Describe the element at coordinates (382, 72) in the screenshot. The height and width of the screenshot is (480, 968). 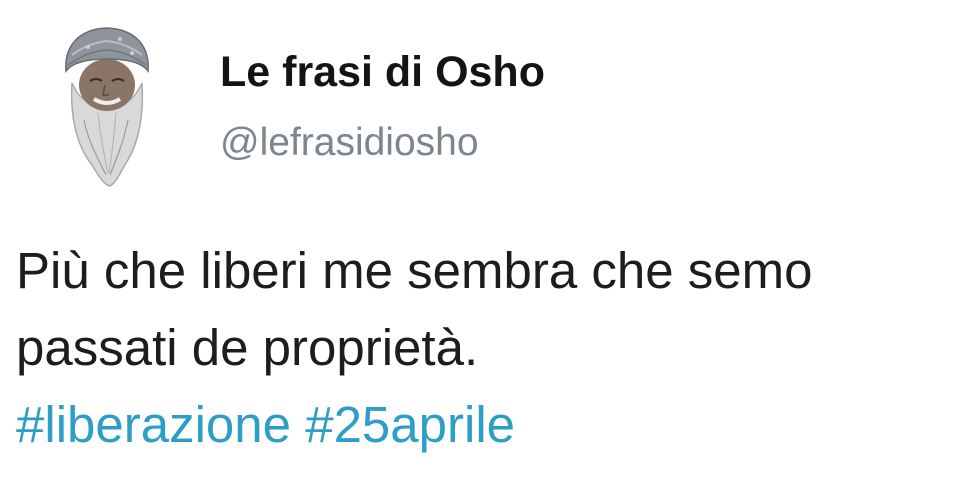
I see `display-name: Le frasi di Osho` at that location.